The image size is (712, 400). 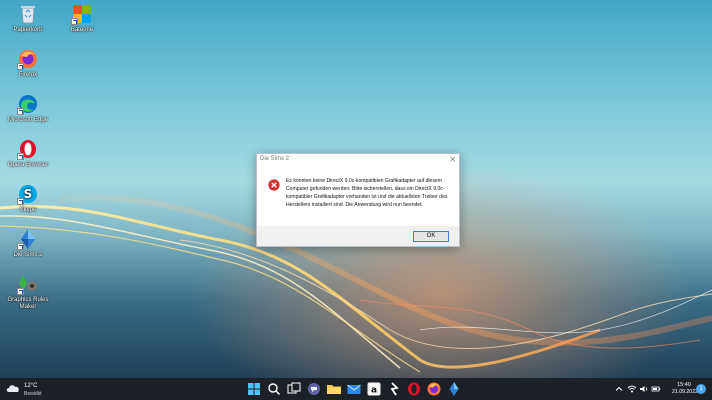 What do you see at coordinates (275, 159) in the screenshot?
I see `dialog-title: Die Sims 2` at bounding box center [275, 159].